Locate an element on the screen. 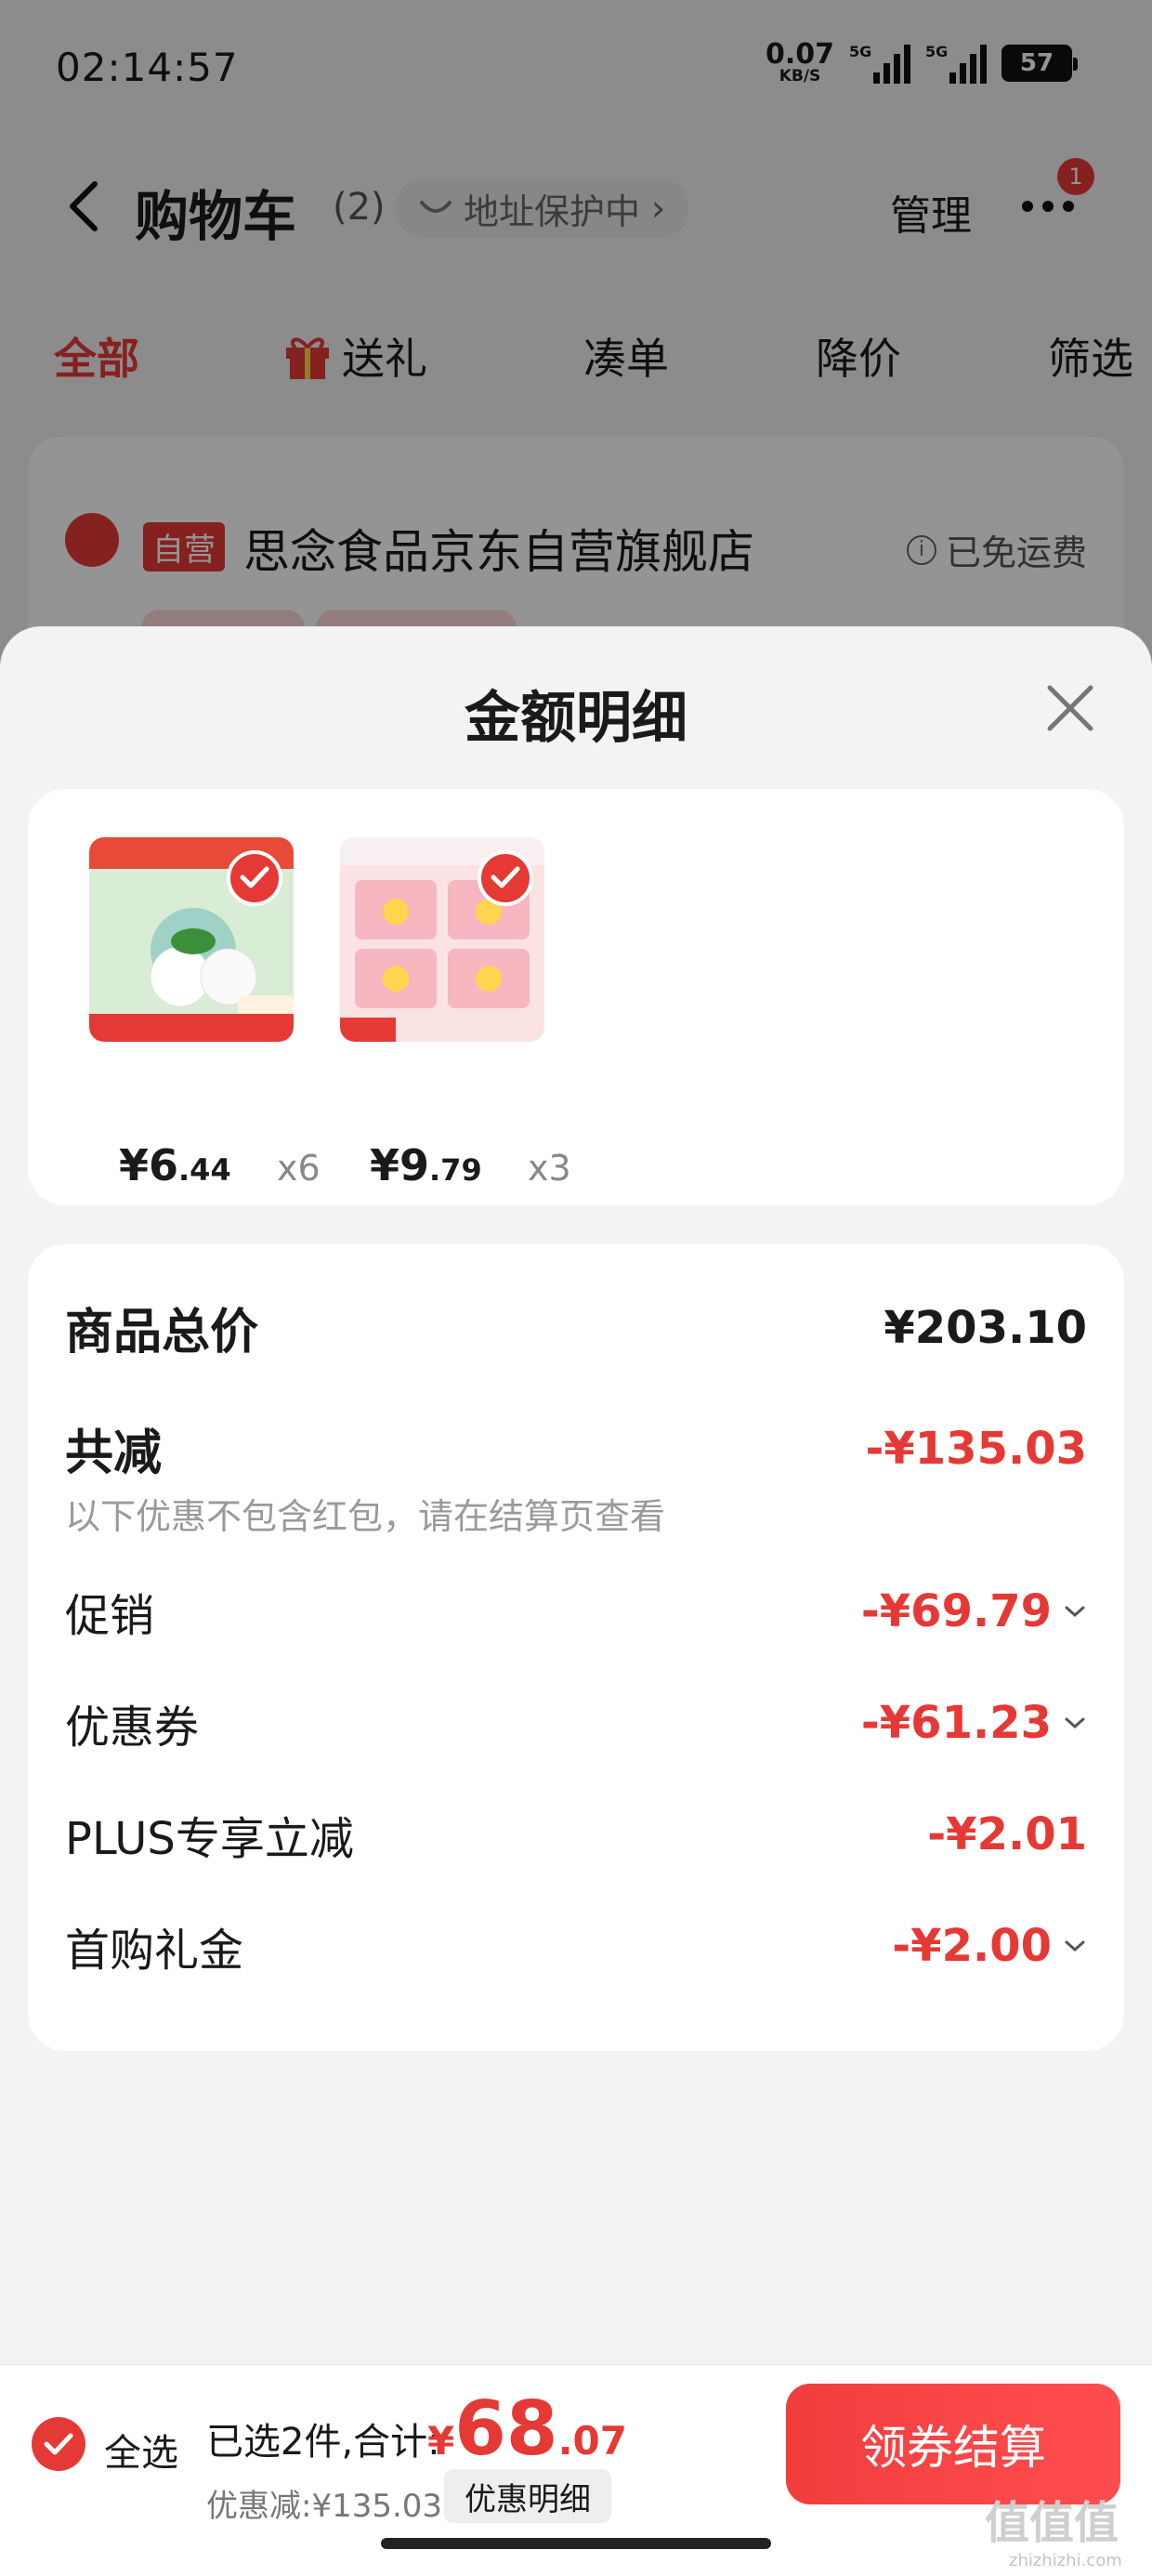 This screenshot has width=1152, height=2576. product-price: ¥9.79 is located at coordinates (426, 1165).